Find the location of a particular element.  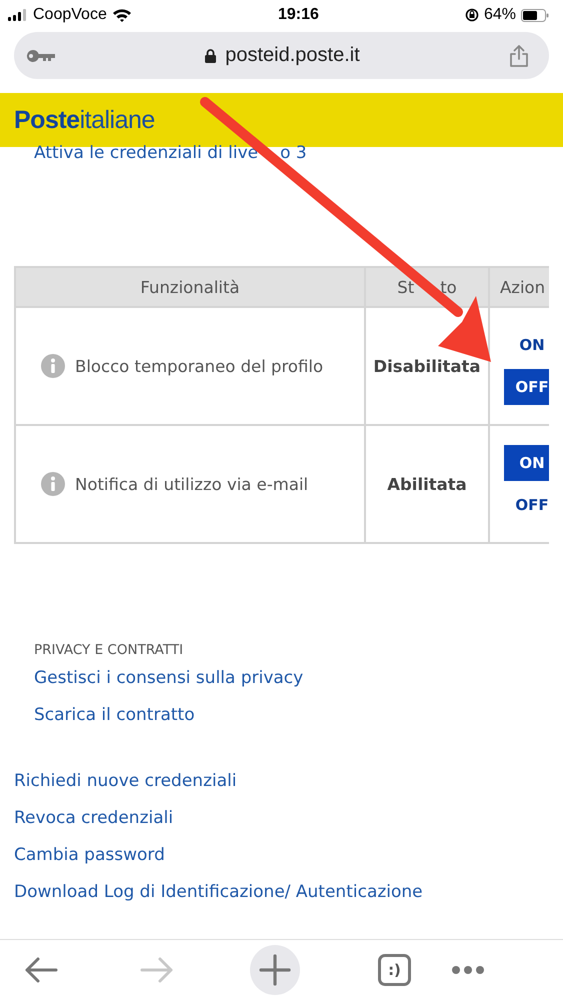

lock-icon is located at coordinates (210, 55).